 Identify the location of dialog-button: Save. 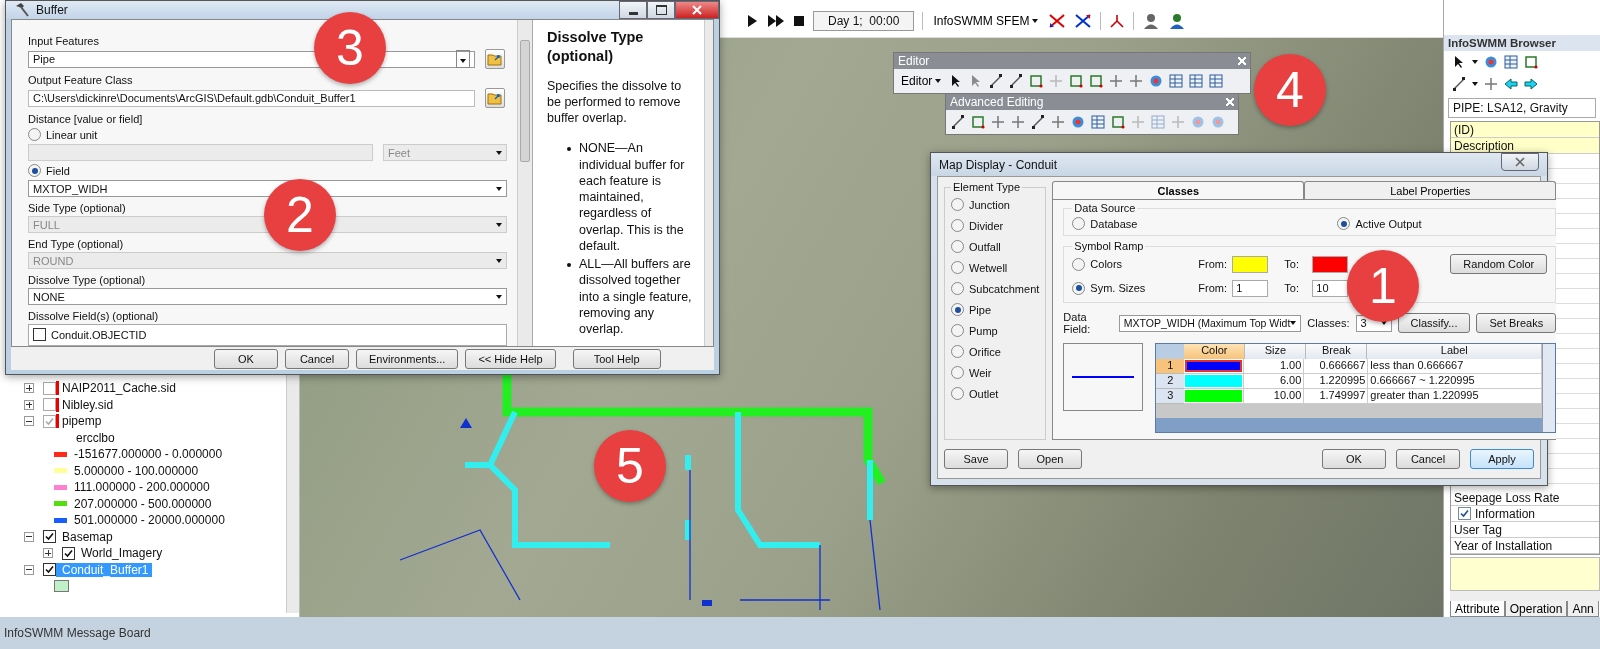
(976, 459).